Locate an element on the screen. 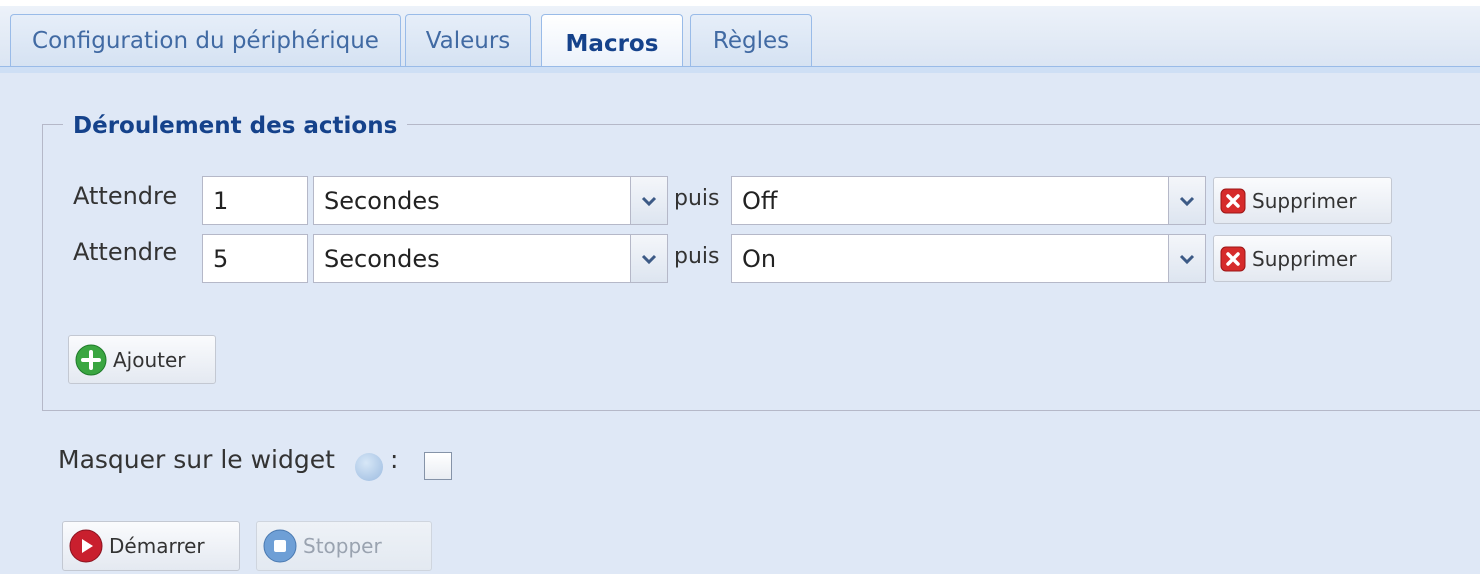  tab-strip-underbar is located at coordinates (740, 69).